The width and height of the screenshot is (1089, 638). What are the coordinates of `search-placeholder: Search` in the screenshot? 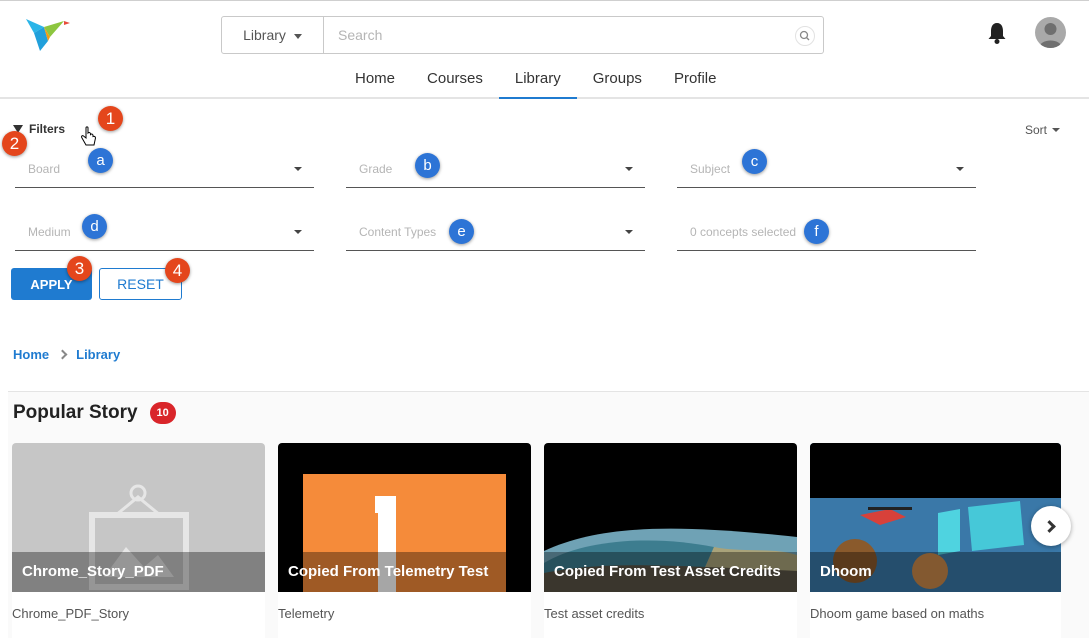 It's located at (360, 35).